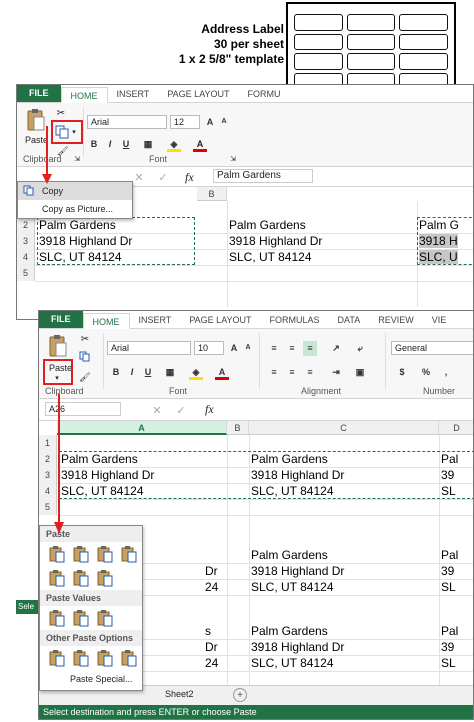 This screenshot has height=722, width=474. I want to click on tab-formulas: FORMU, so click(264, 94).